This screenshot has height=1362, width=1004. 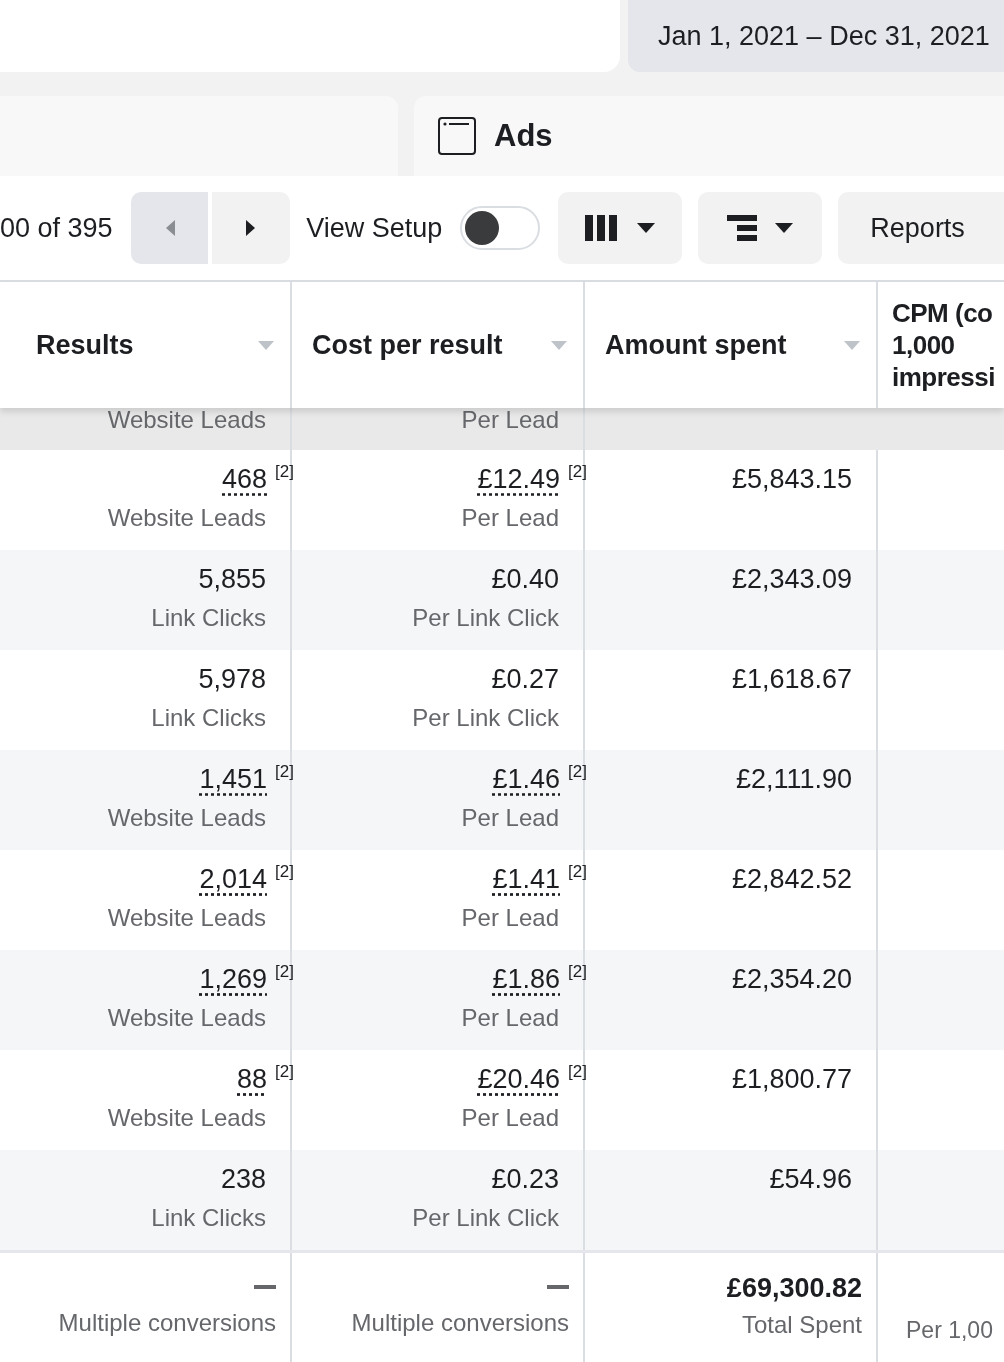 What do you see at coordinates (233, 879) in the screenshot?
I see `result-value: 2,014` at bounding box center [233, 879].